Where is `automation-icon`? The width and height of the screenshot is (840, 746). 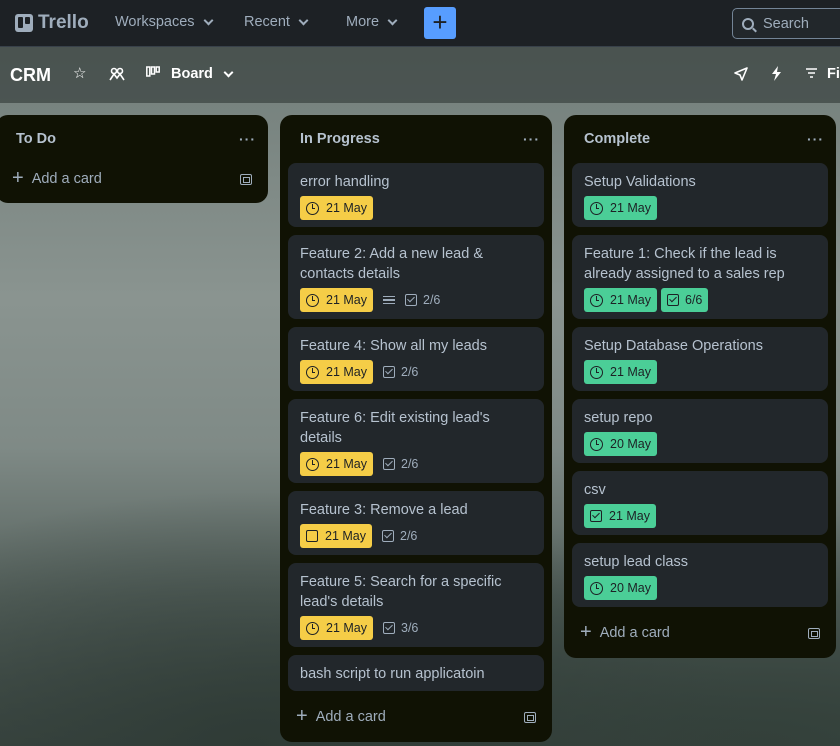 automation-icon is located at coordinates (776, 76).